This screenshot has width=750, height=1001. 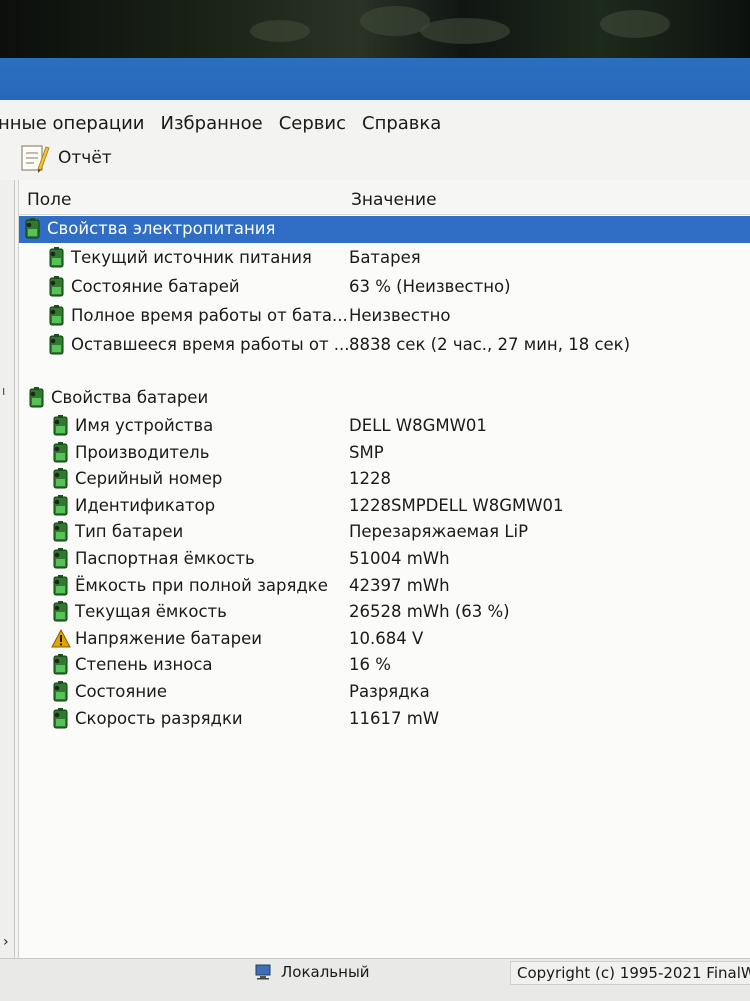 What do you see at coordinates (144, 425) in the screenshot?
I see `property-name: Имя устройства` at bounding box center [144, 425].